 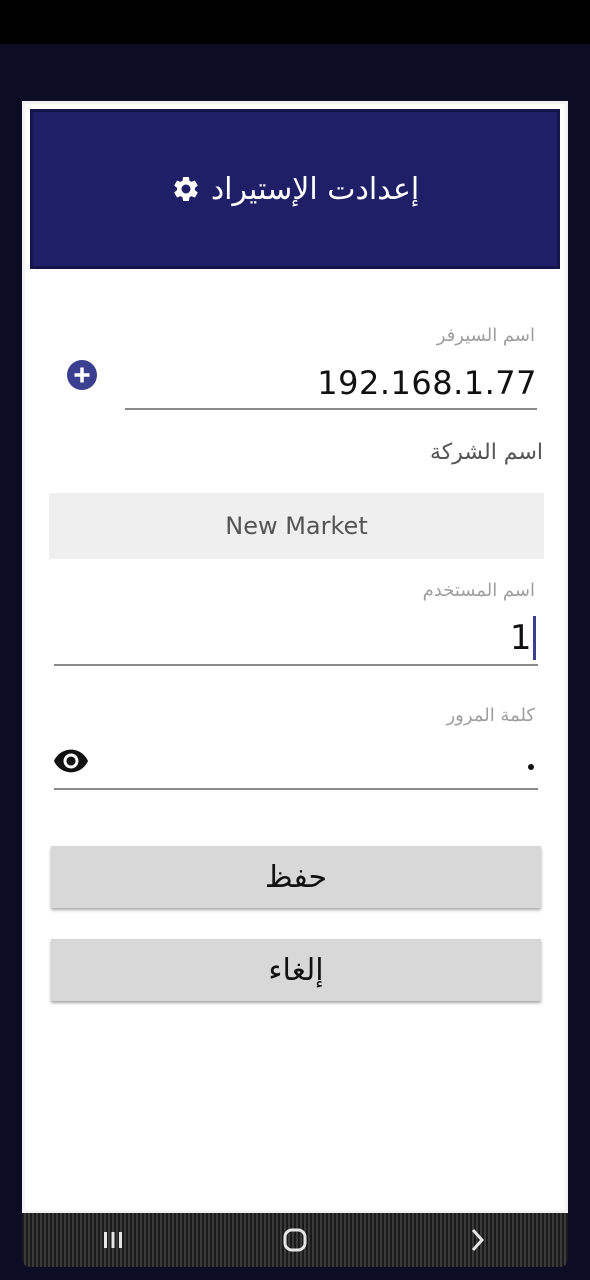 I want to click on plus-circle-icon, so click(x=82, y=375).